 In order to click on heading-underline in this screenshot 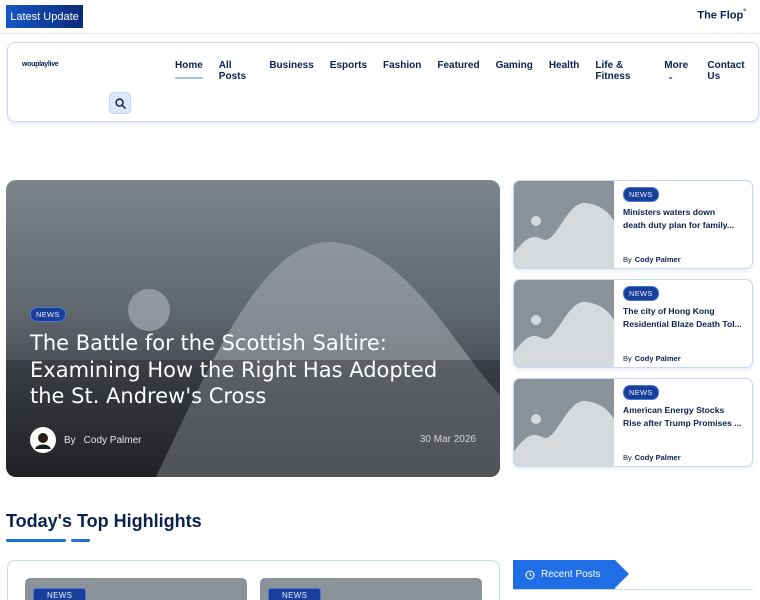, I will do `click(36, 540)`.